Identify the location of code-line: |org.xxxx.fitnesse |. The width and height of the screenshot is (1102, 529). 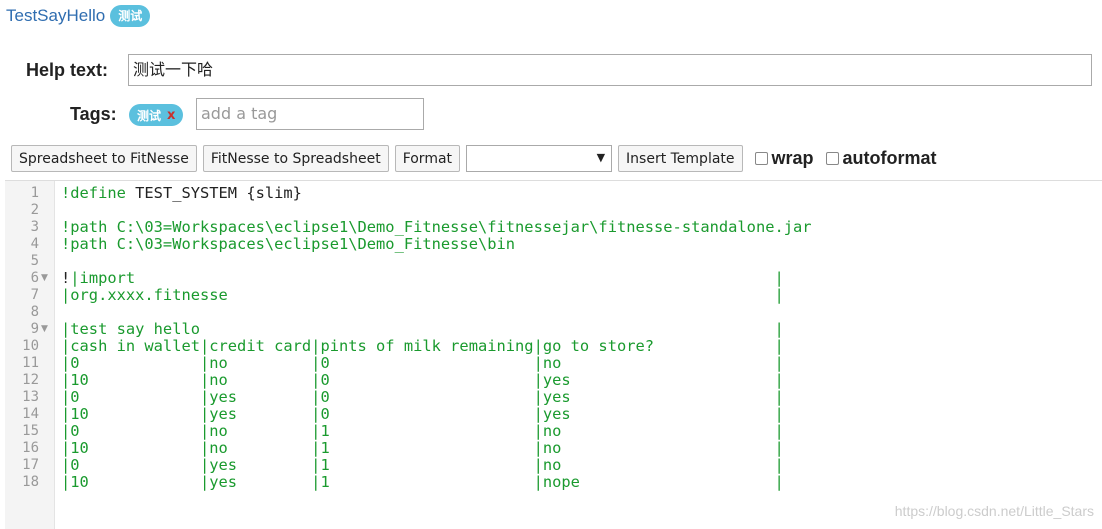
(436, 295).